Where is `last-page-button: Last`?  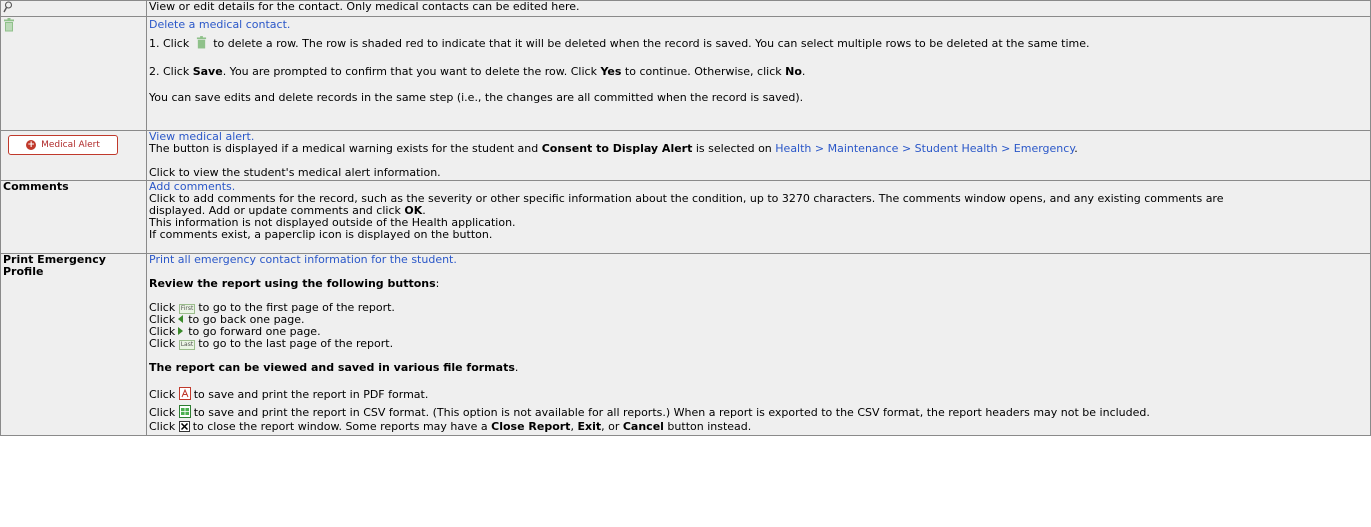 last-page-button: Last is located at coordinates (187, 345).